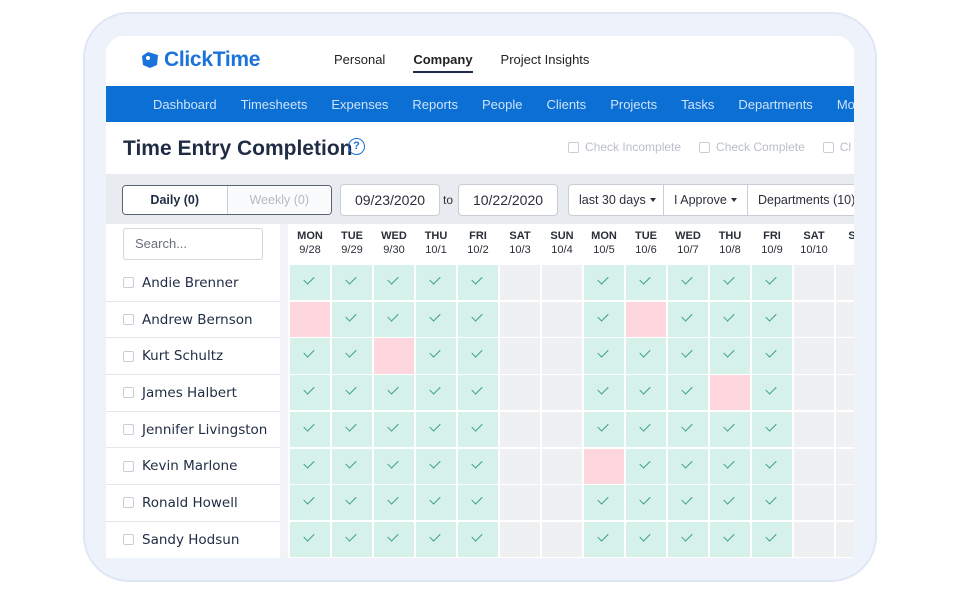 The height and width of the screenshot is (600, 960). Describe the element at coordinates (200, 60) in the screenshot. I see `logo: ClickTime` at that location.